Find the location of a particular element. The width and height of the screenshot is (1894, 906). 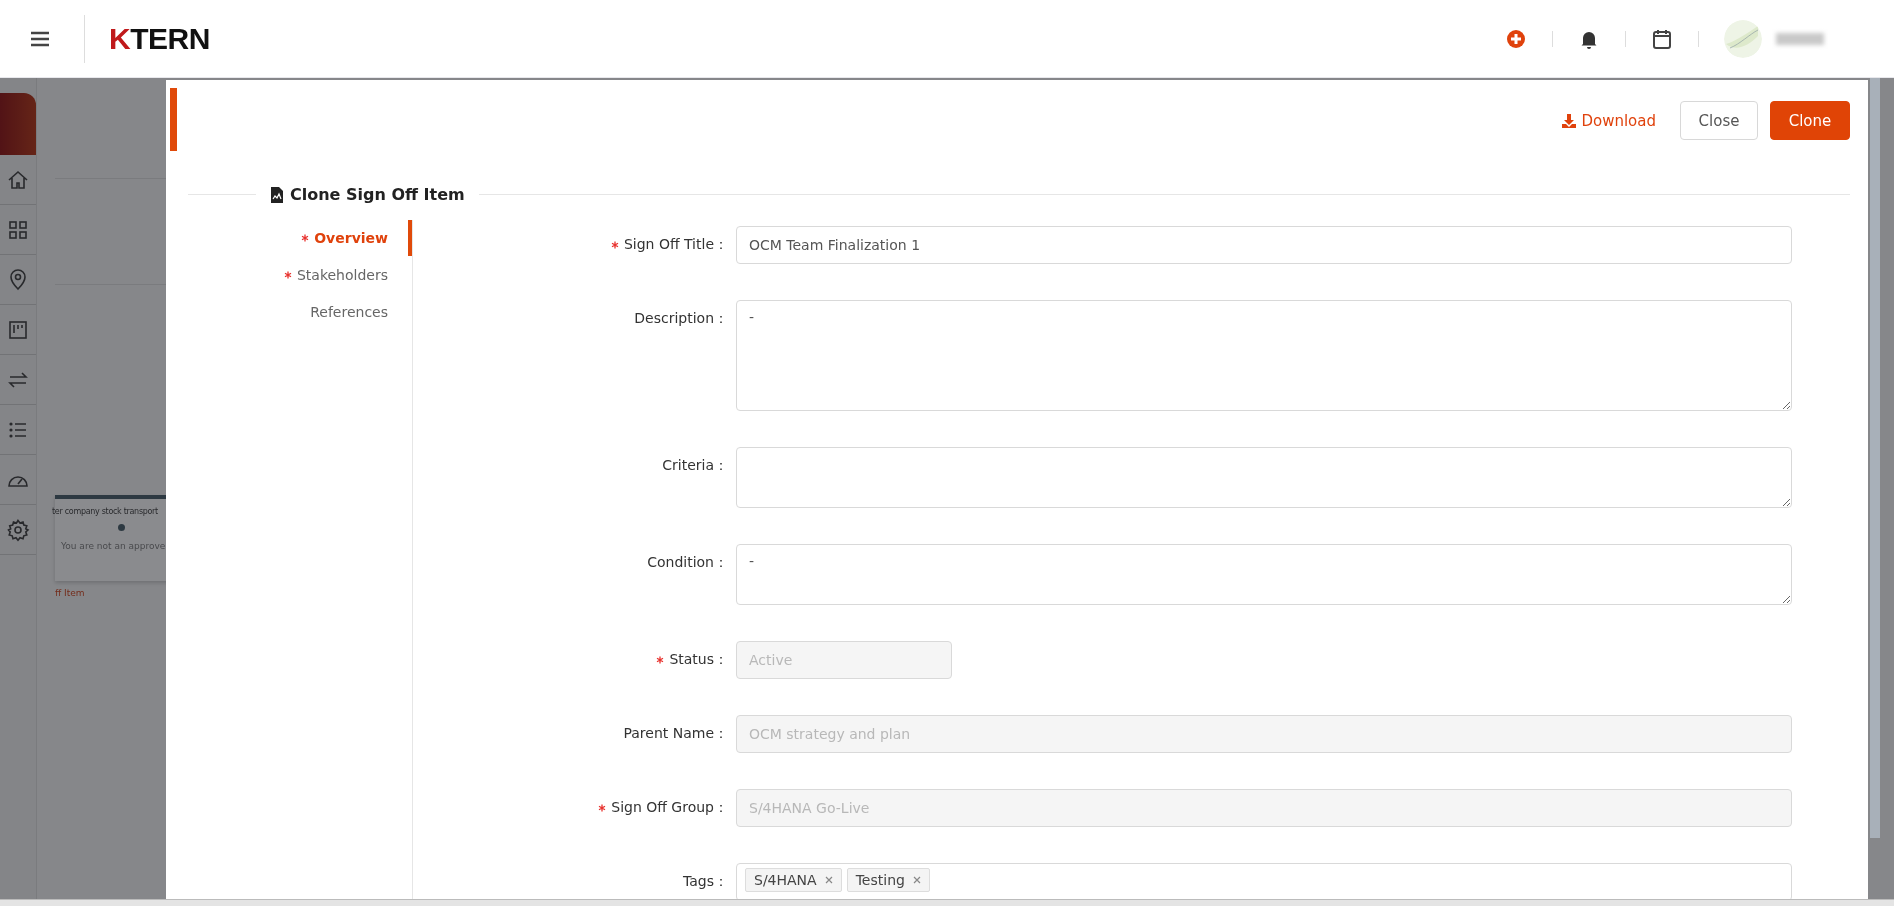

field-label: Parent Name： is located at coordinates (675, 733).